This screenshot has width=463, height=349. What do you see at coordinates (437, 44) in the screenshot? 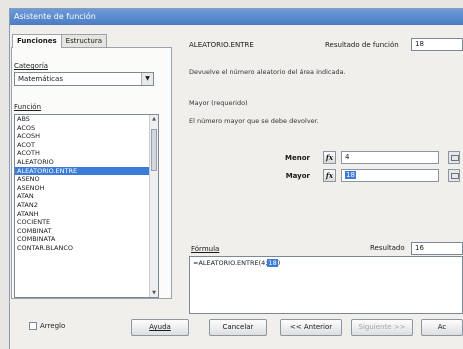
I see `function-result-value: 18` at bounding box center [437, 44].